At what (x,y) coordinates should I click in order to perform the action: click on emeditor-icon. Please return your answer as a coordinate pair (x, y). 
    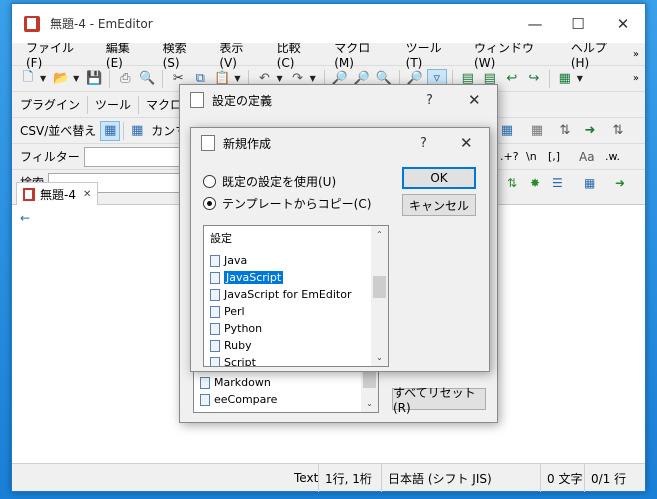
    Looking at the image, I should click on (32, 23).